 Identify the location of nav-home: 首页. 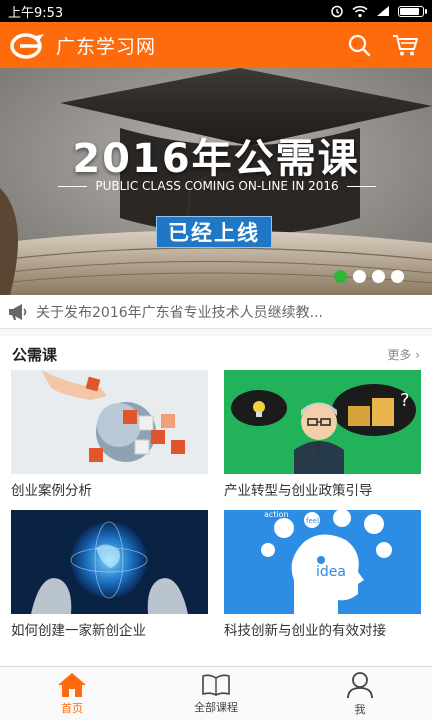
(72, 693).